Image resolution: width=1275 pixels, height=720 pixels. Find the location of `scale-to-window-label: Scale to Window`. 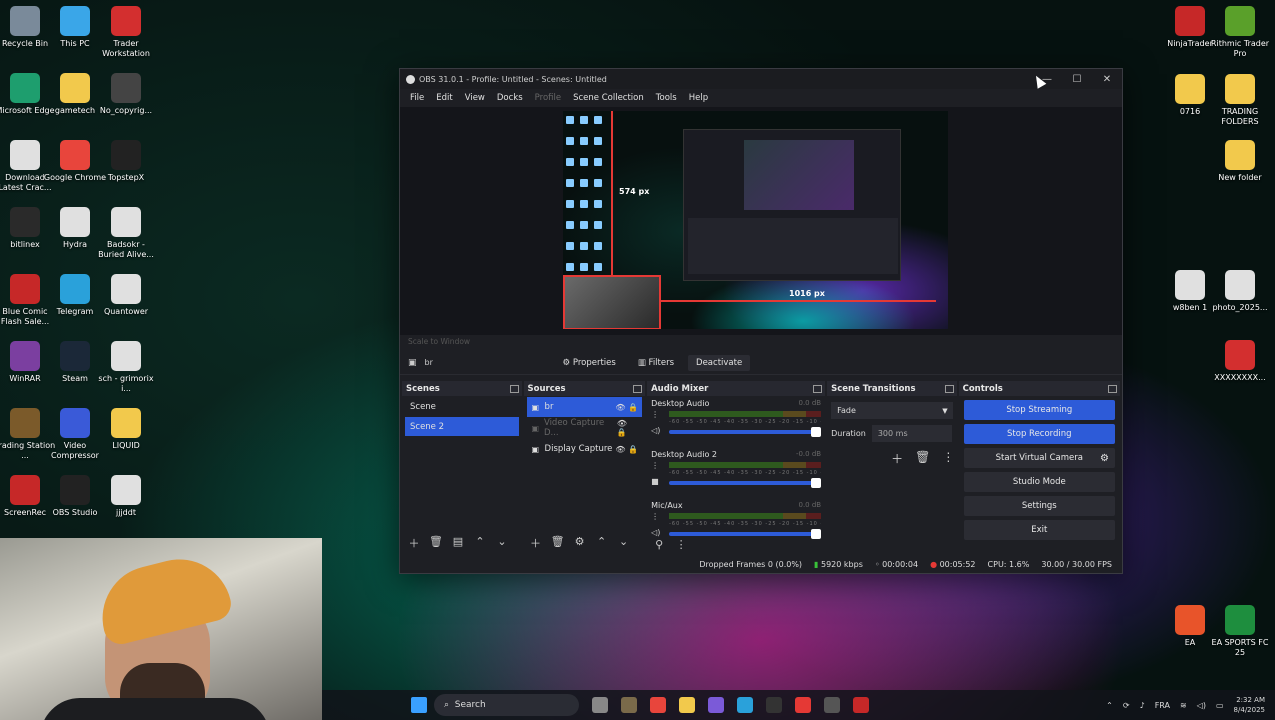

scale-to-window-label: Scale to Window is located at coordinates (439, 341).